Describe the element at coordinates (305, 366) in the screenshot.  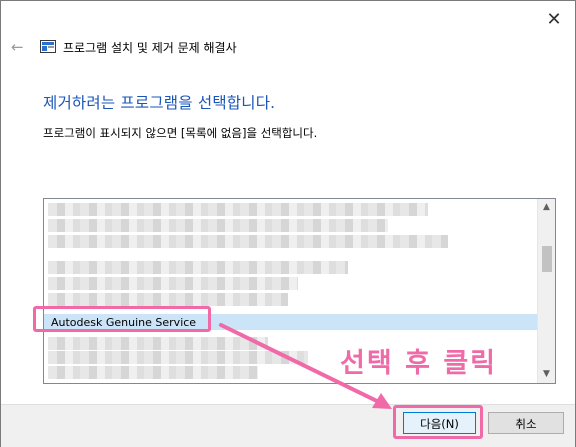
I see `annotation-arrow-icon` at that location.